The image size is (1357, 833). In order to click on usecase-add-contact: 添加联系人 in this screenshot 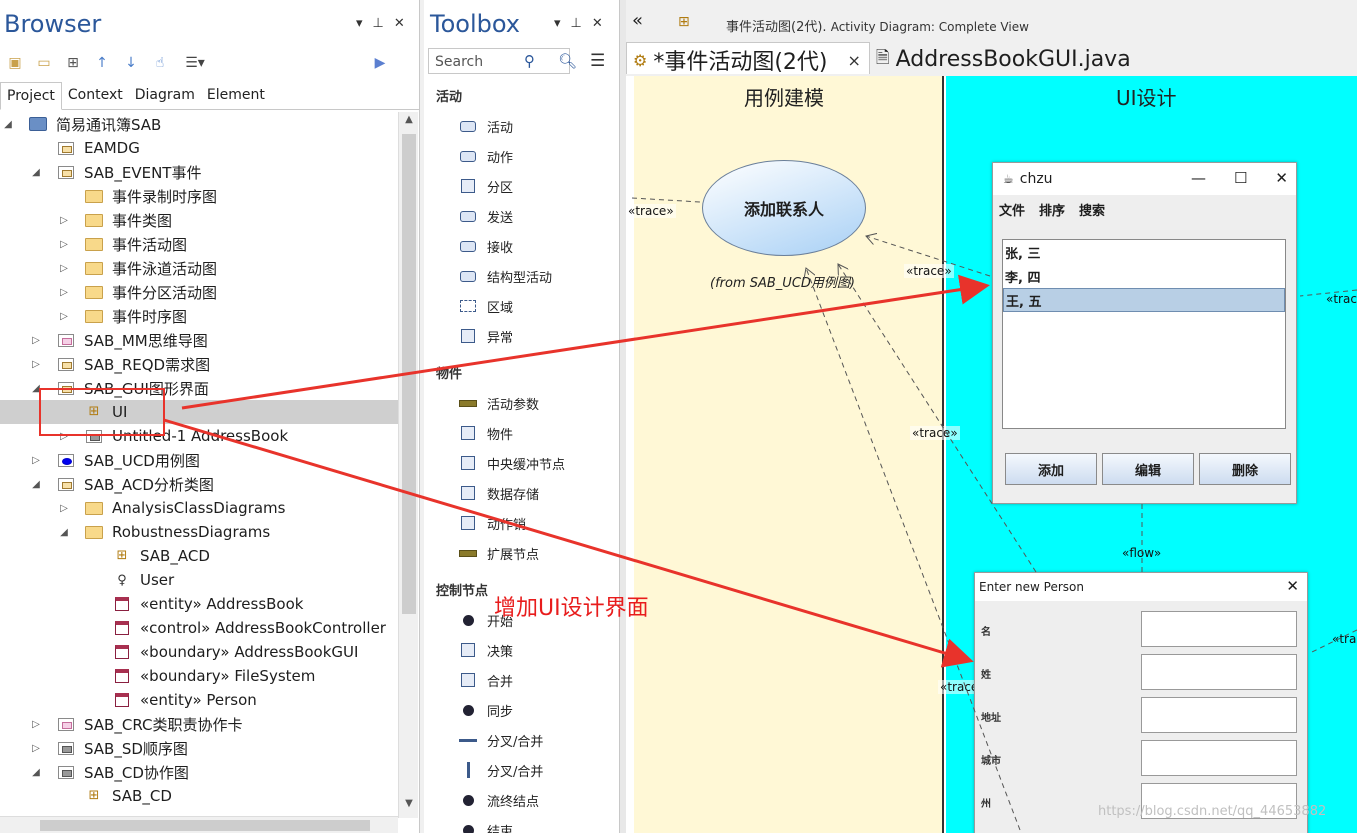, I will do `click(784, 208)`.